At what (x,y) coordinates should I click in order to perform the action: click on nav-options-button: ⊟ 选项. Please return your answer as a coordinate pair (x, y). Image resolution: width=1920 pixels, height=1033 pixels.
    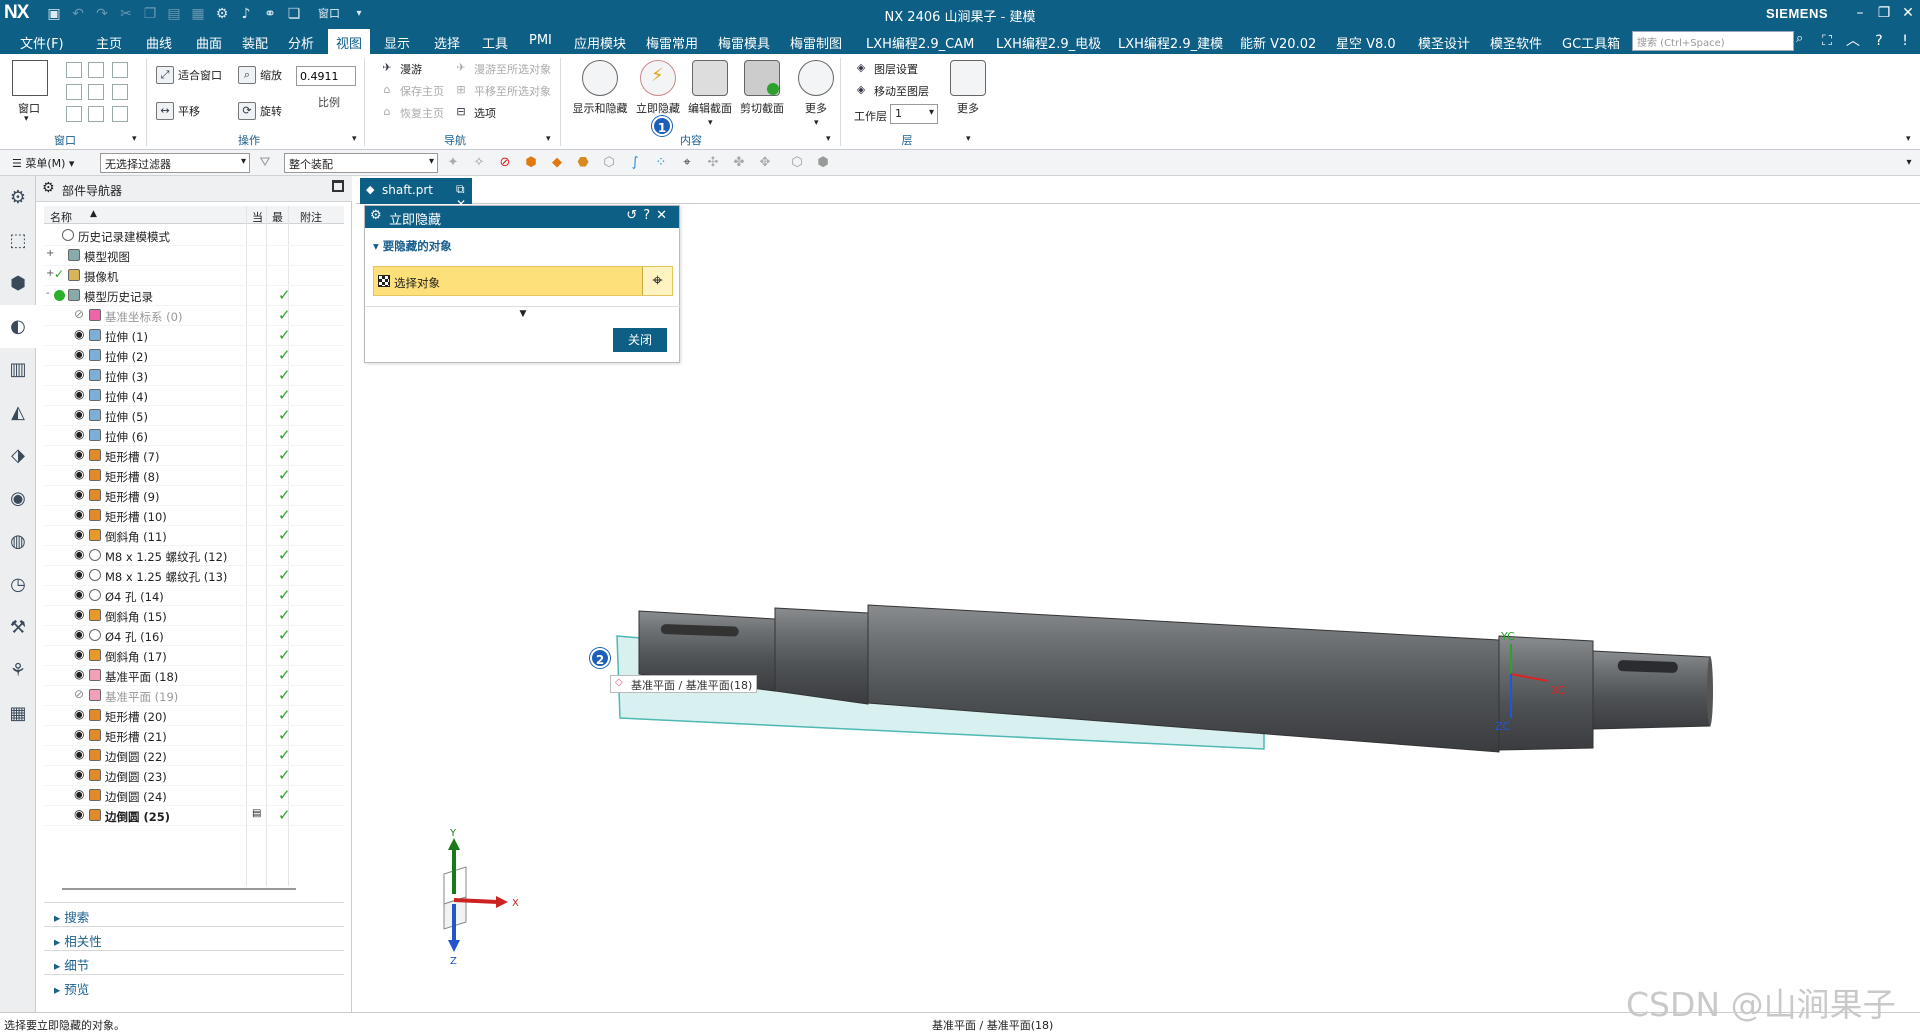
    Looking at the image, I should click on (474, 113).